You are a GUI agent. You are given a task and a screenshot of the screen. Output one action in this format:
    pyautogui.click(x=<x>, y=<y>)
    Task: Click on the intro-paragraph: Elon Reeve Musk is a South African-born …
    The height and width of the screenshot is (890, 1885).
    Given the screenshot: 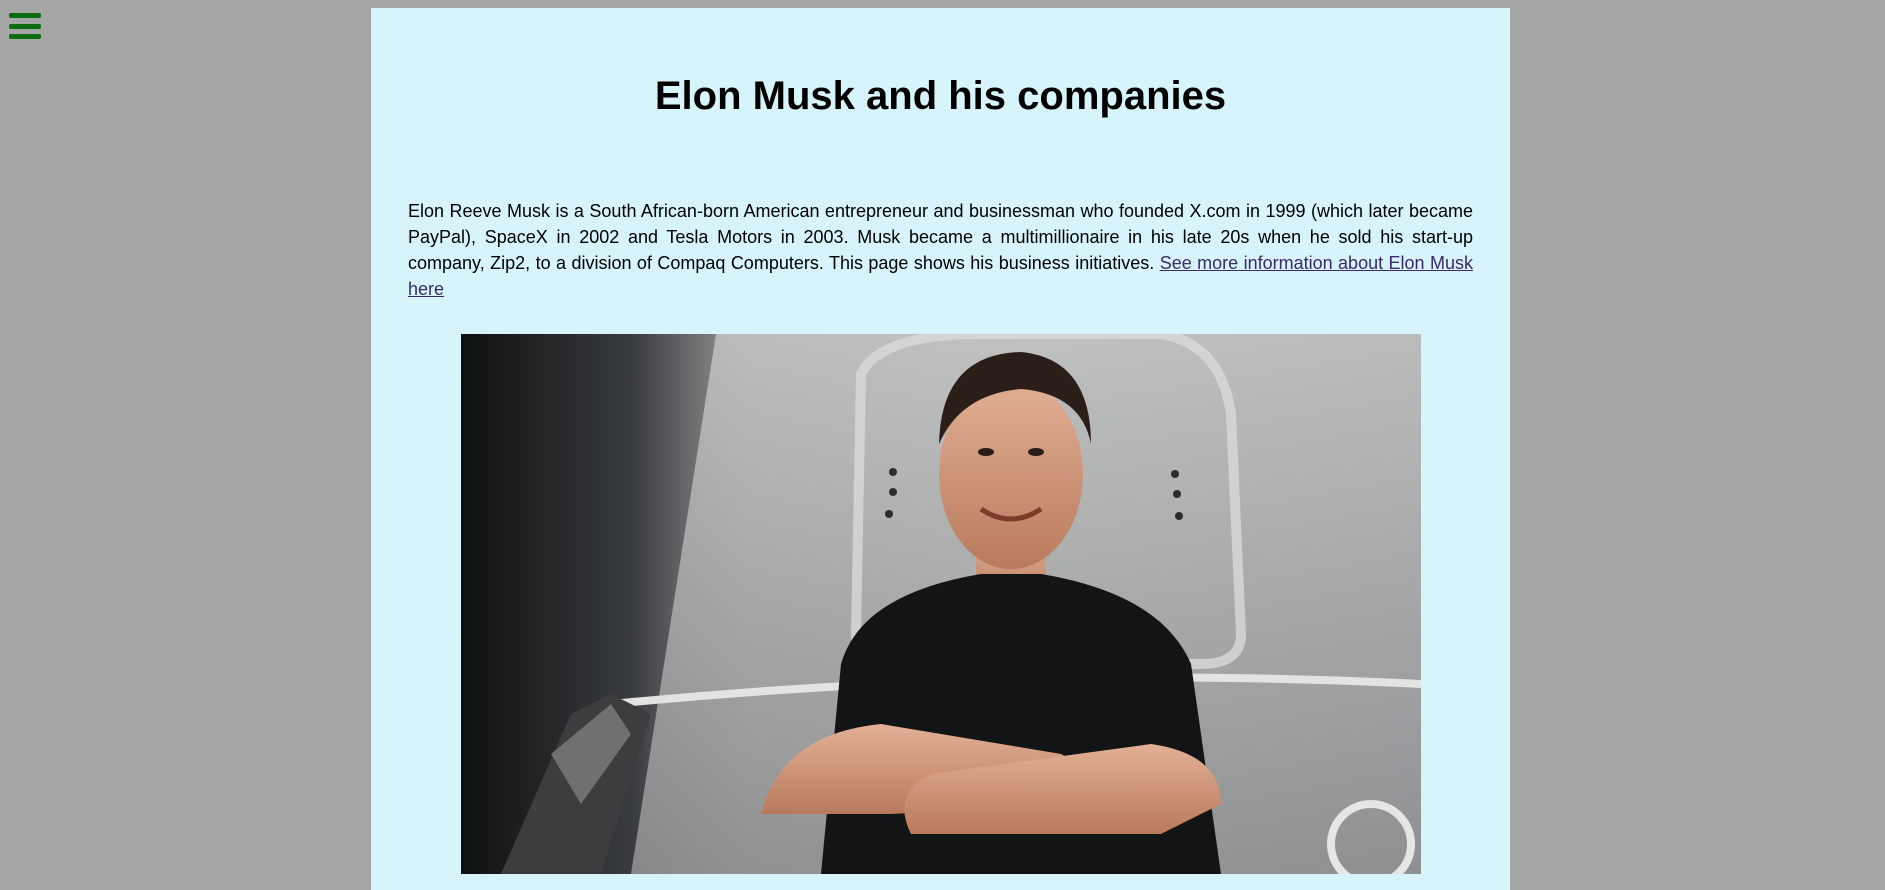 What is the action you would take?
    pyautogui.click(x=940, y=250)
    